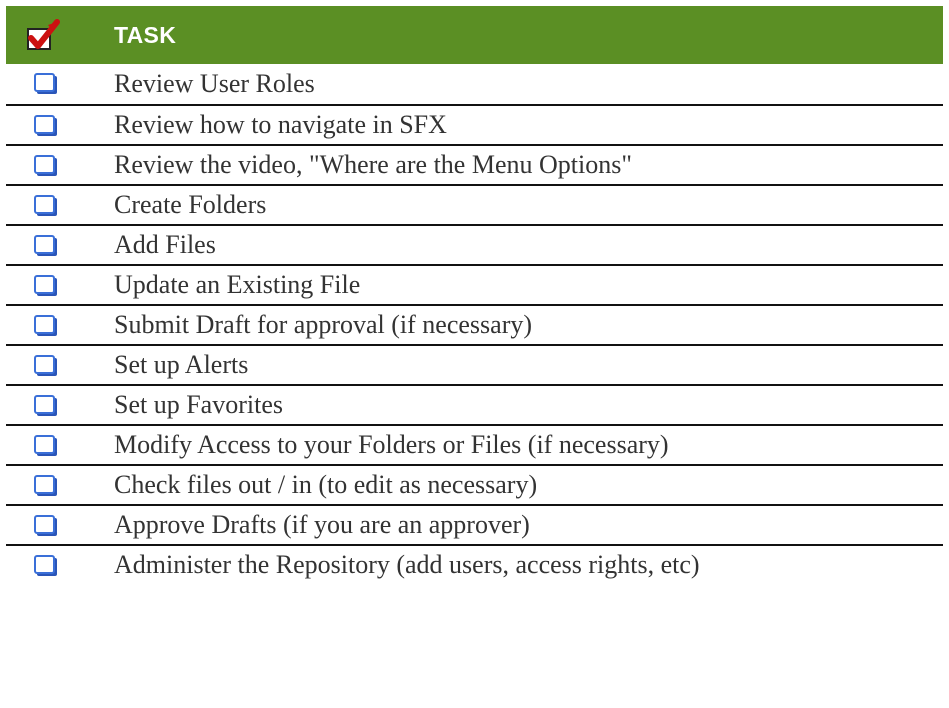 This screenshot has height=708, width=949. I want to click on task-row: Update an Existing File, so click(474, 284).